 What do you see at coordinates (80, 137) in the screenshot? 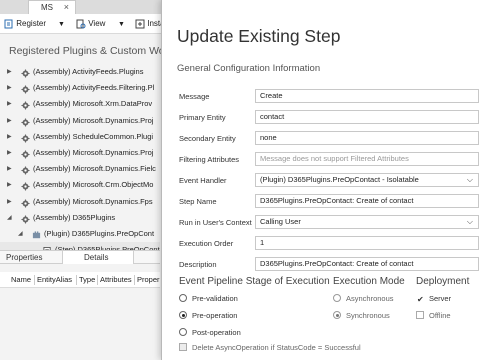
I see `tree-node: ▶ (Assembly) ScheduleCommon.Plugi` at bounding box center [80, 137].